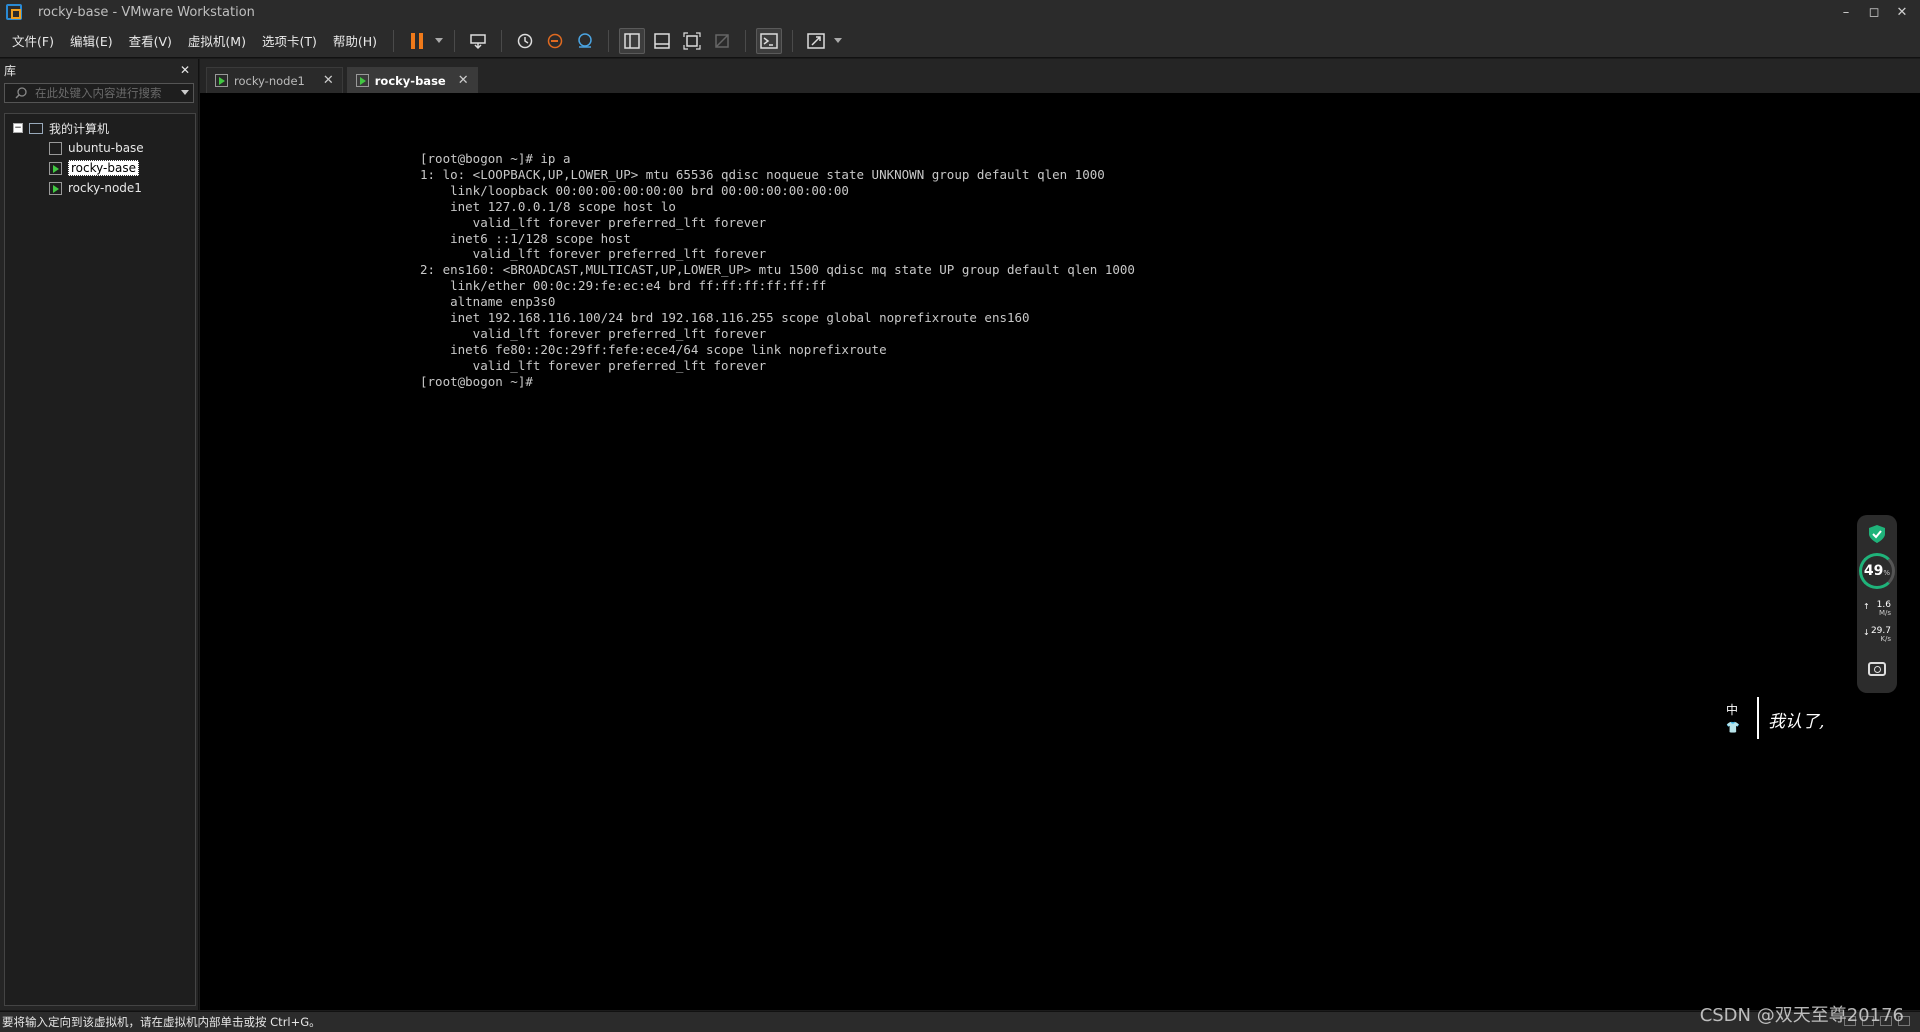 This screenshot has height=1032, width=1920. I want to click on library-search-input: 在此处键入内容进行搜索, so click(99, 93).